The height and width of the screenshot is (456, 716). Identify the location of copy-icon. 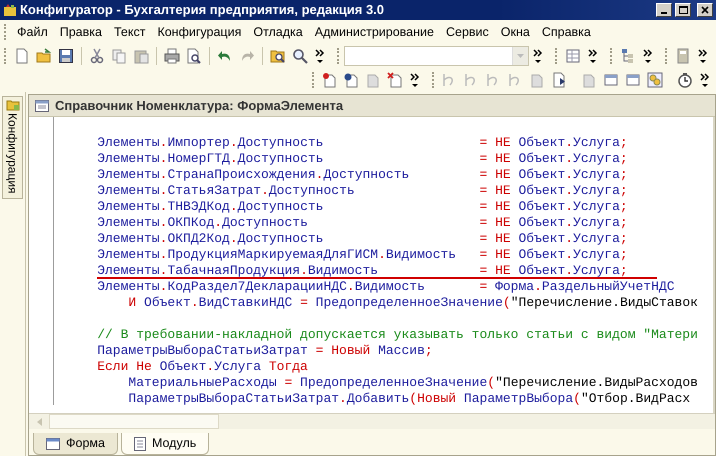
(118, 56).